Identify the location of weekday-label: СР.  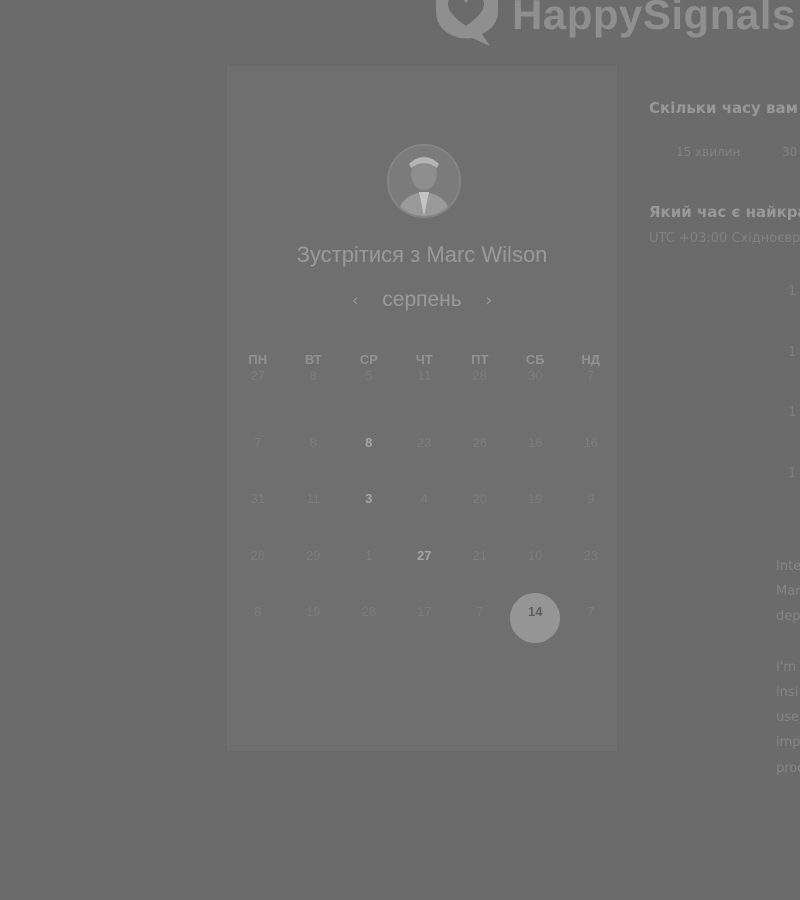
(368, 359).